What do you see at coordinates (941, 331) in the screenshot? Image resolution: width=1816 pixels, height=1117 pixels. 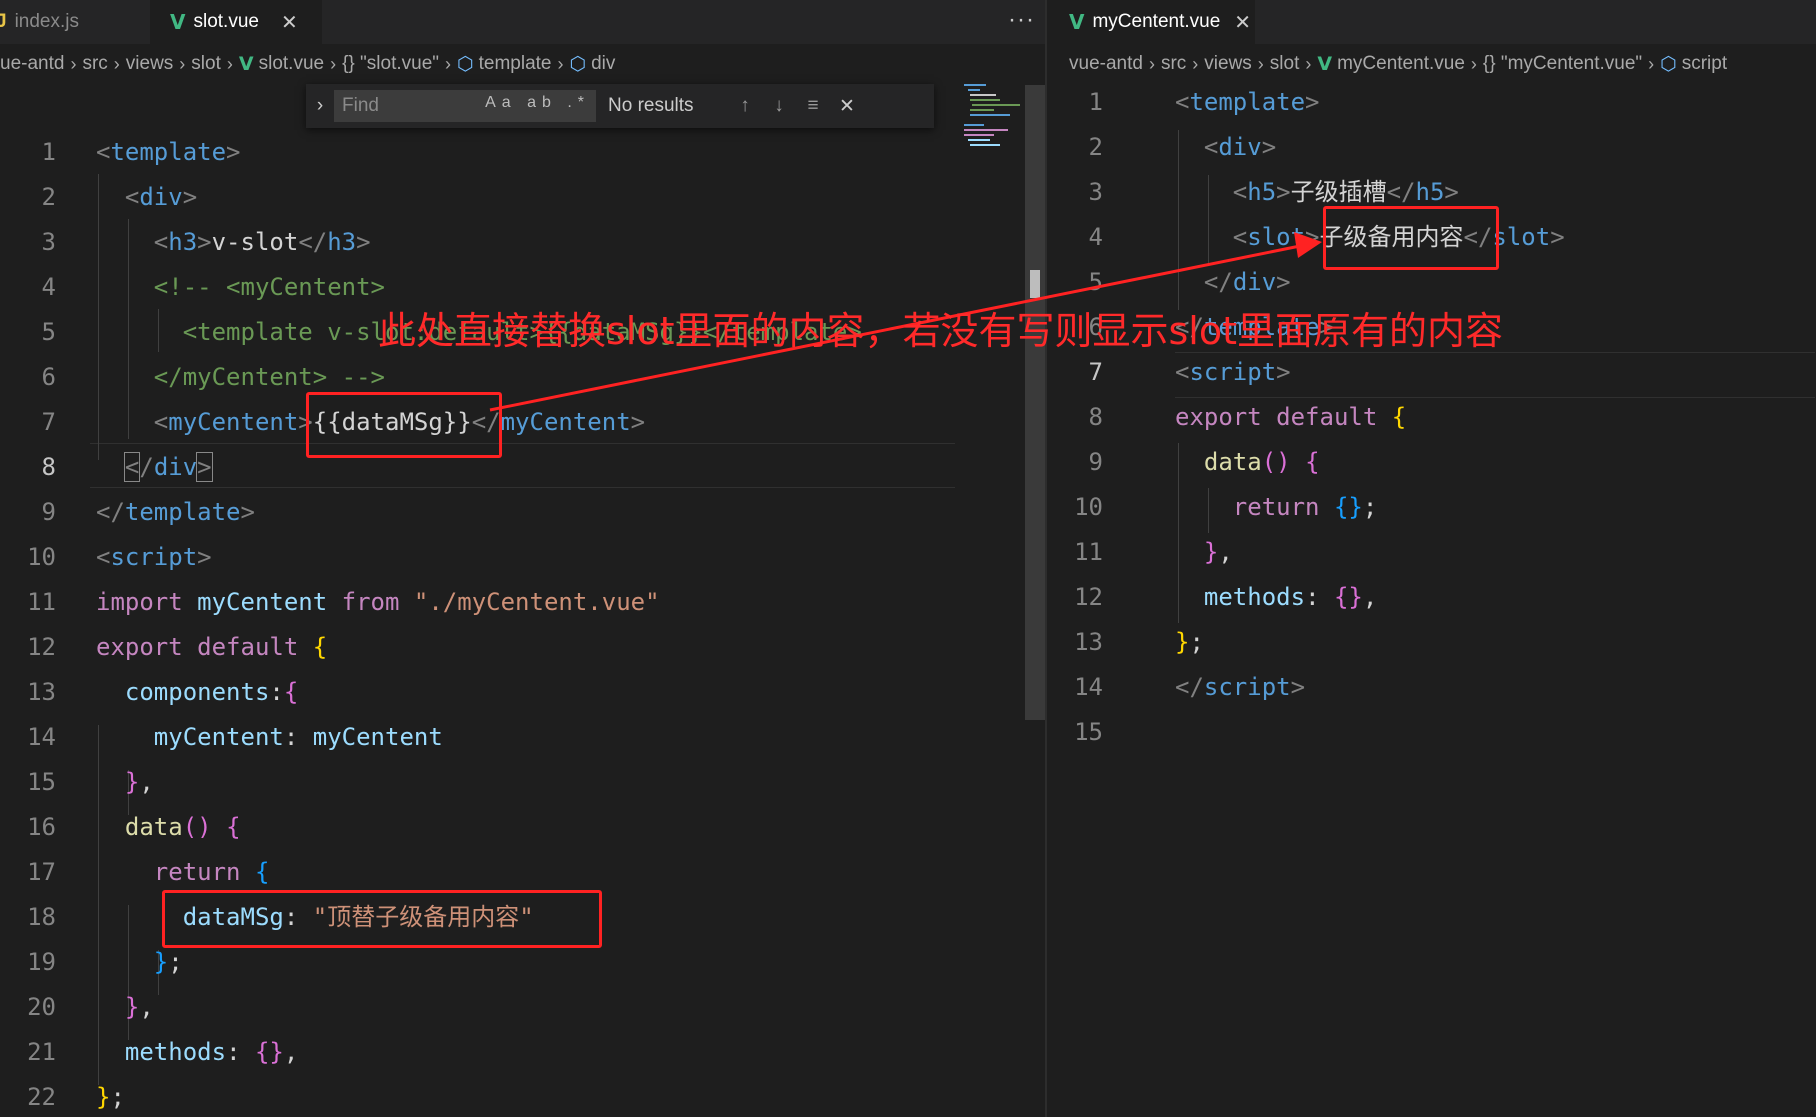 I see `annotation-text: 此处直接替换slot里面的内容，若没有写则显示slot里面原有的内容` at bounding box center [941, 331].